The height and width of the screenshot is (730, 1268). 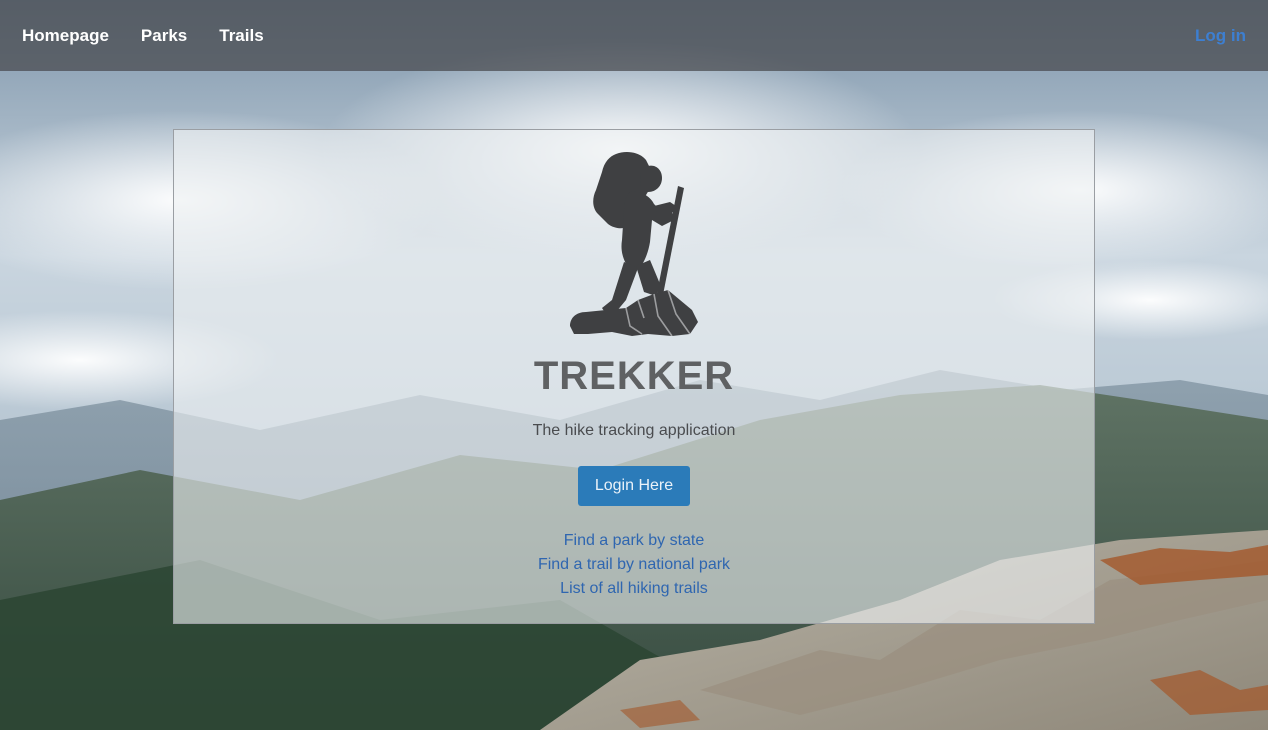 I want to click on nav-login-link: Log in, so click(x=1220, y=36).